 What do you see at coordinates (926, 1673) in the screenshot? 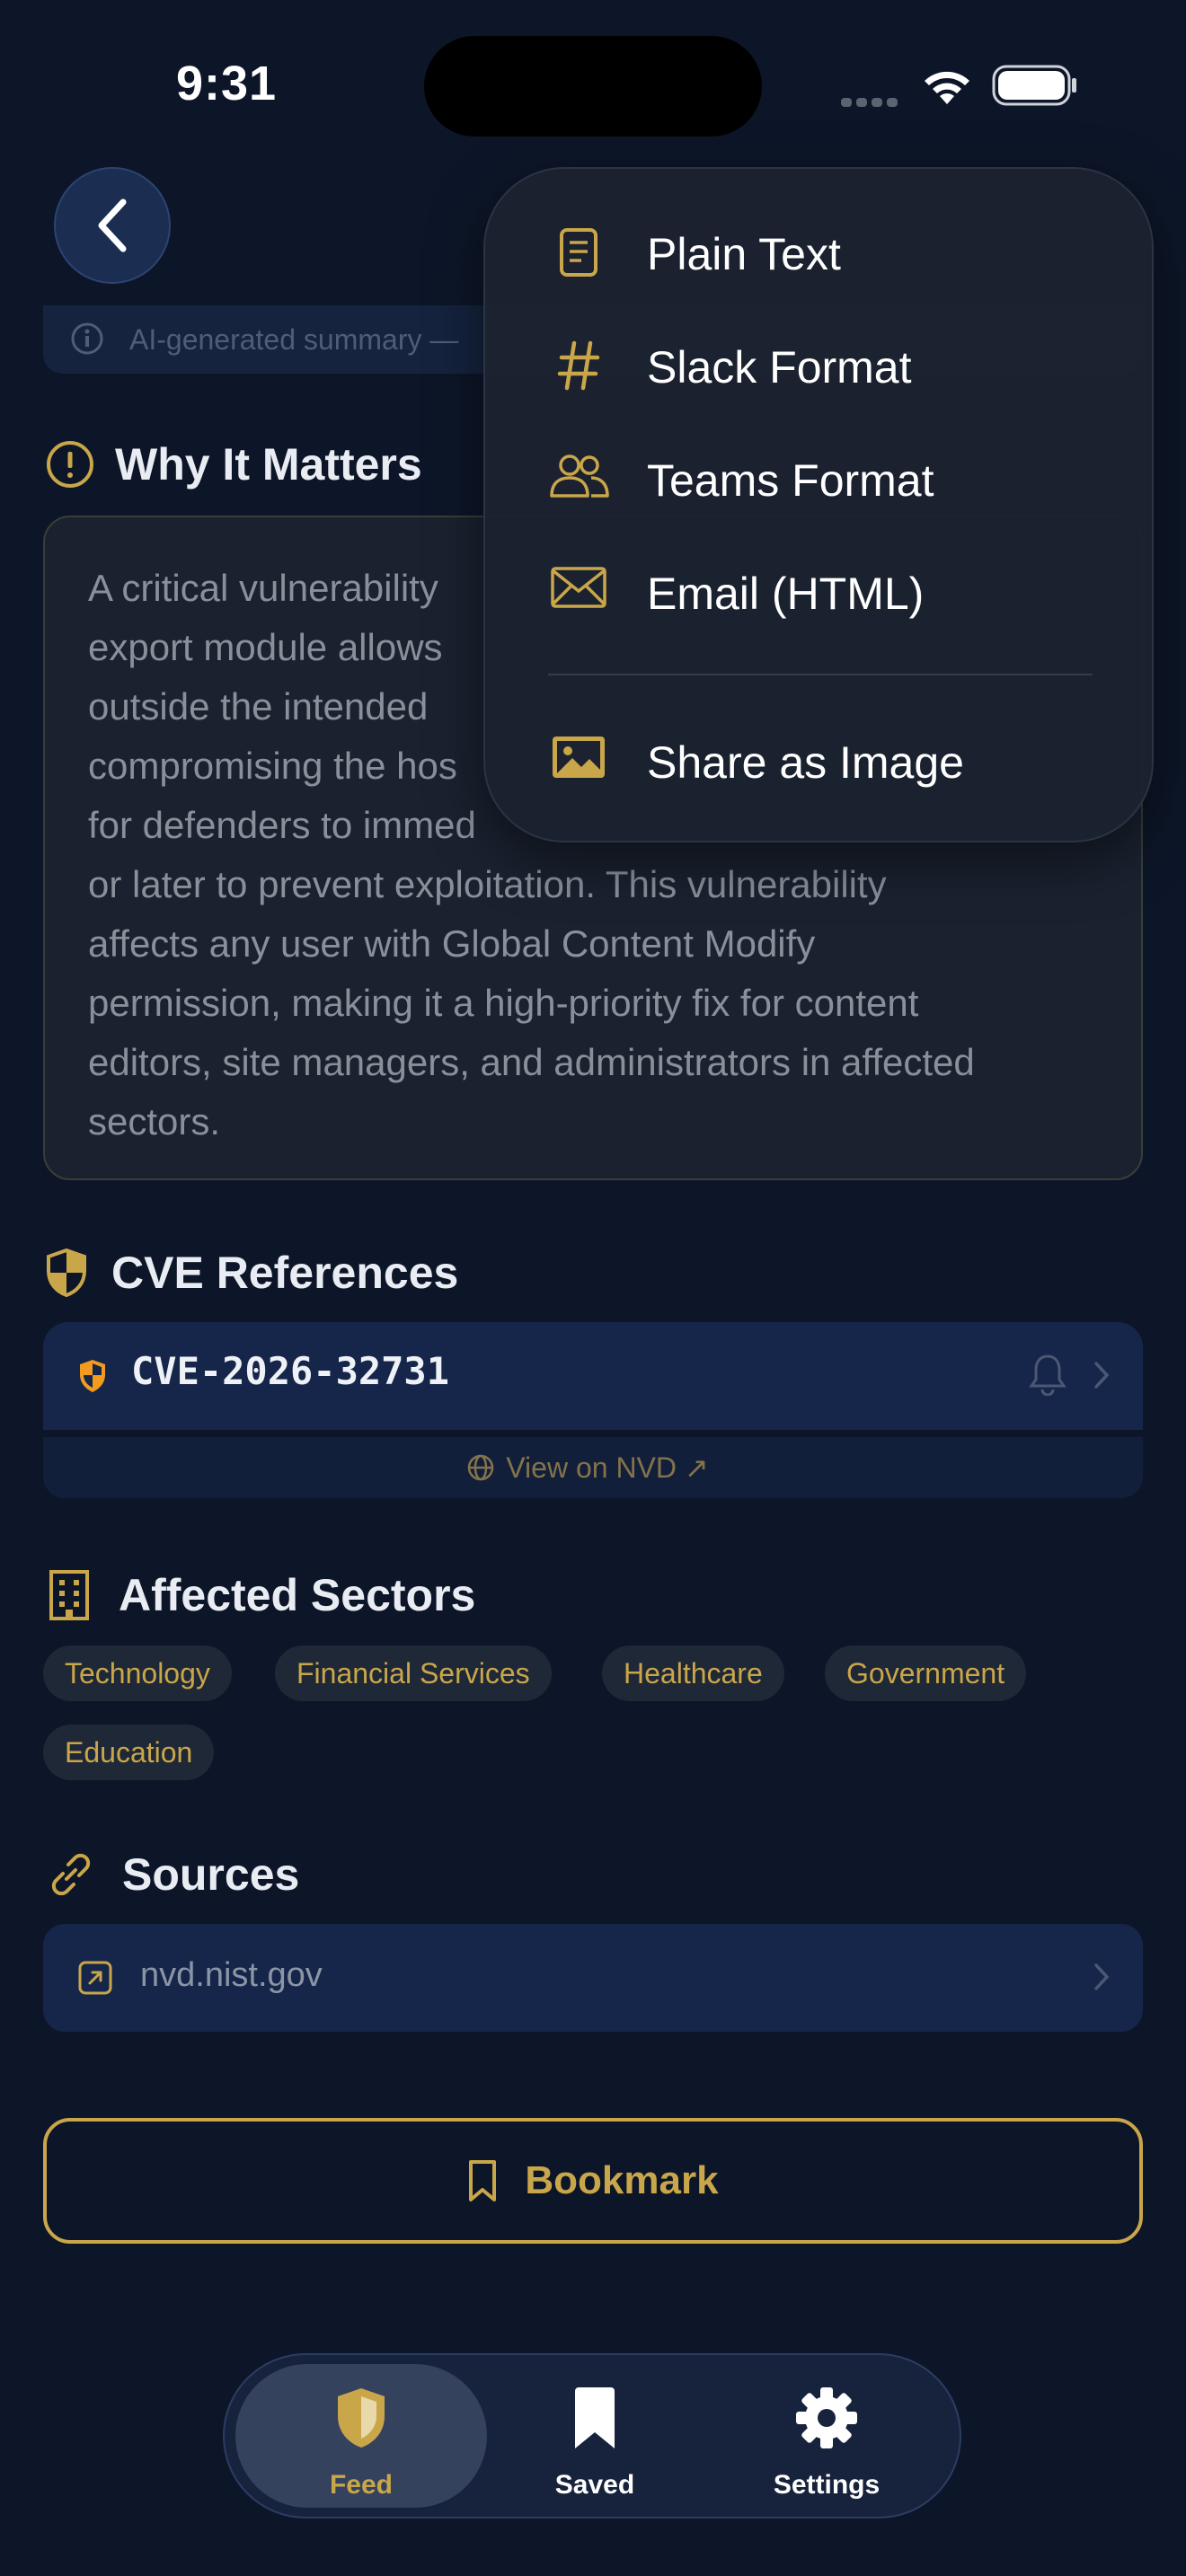
I see `sector-chip: Government` at bounding box center [926, 1673].